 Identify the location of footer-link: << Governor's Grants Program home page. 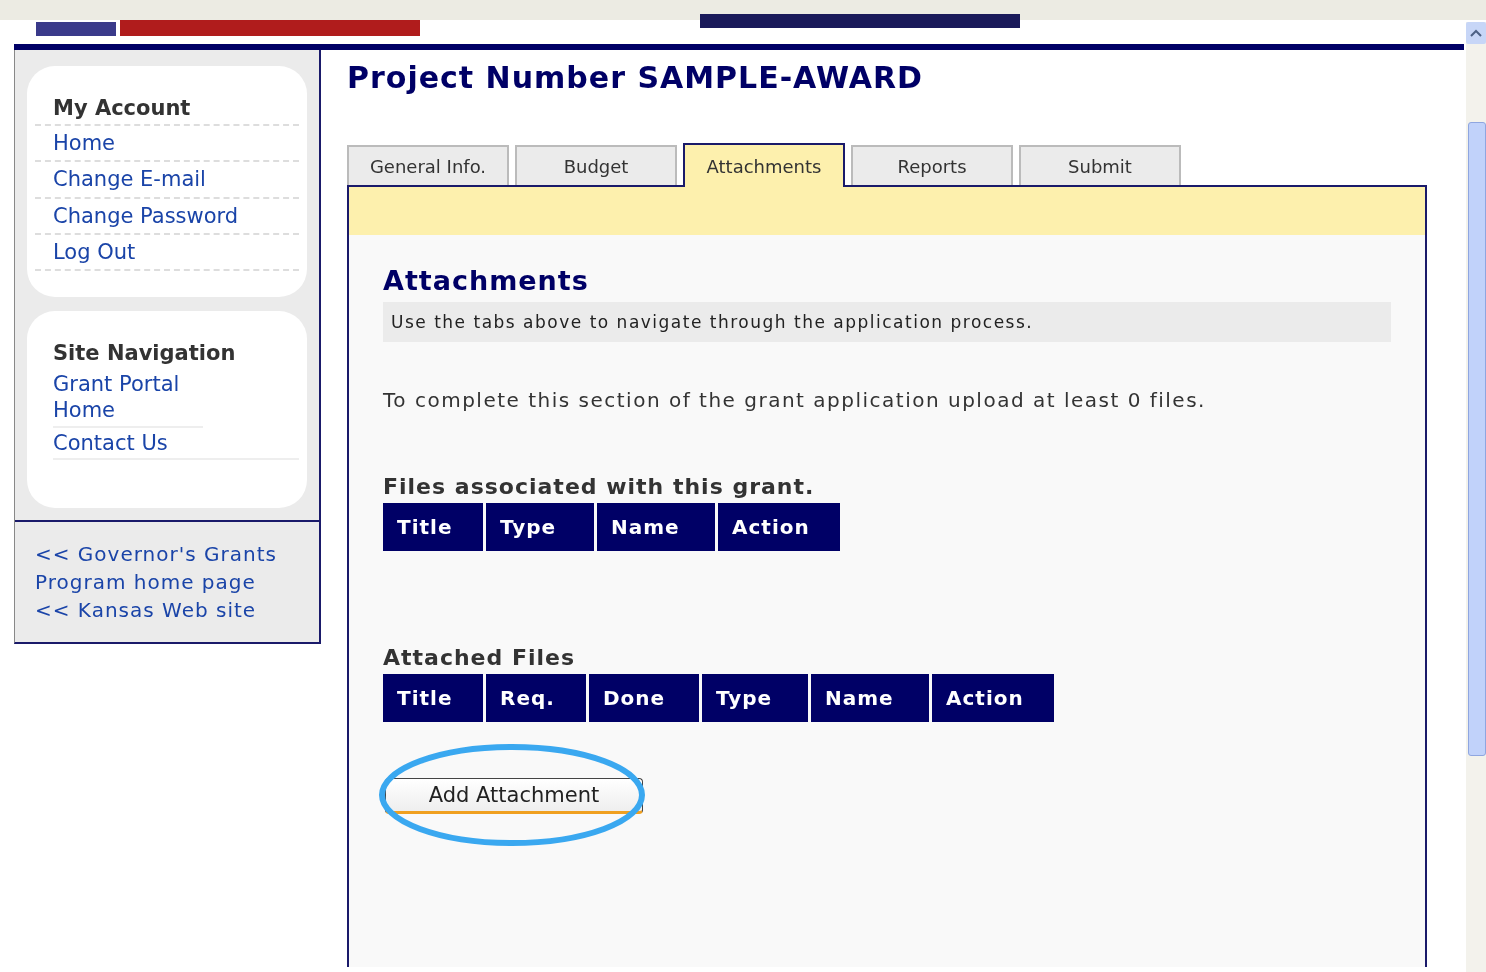
(168, 567).